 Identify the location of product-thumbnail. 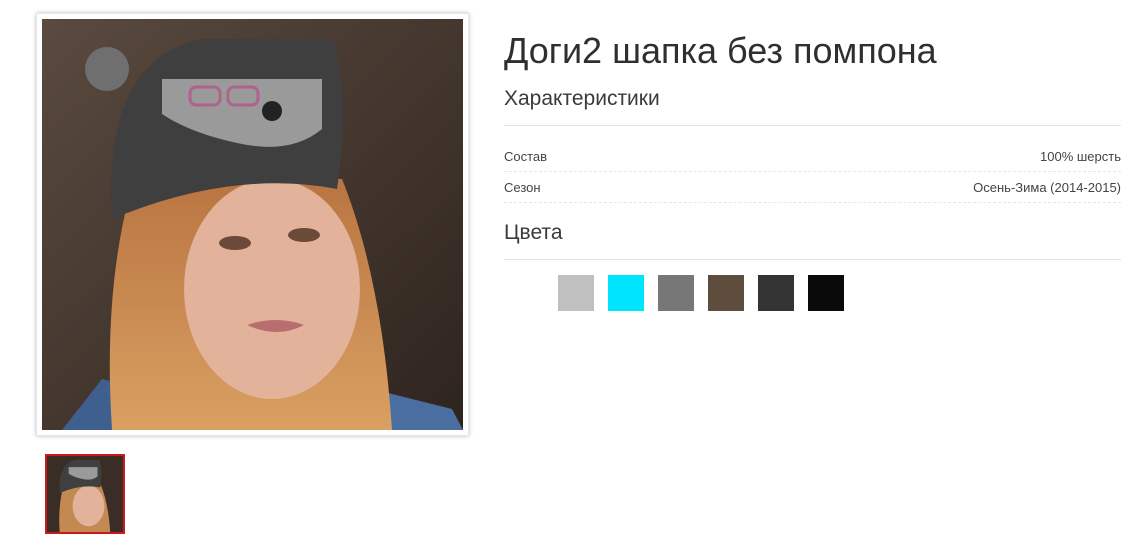
(85, 494).